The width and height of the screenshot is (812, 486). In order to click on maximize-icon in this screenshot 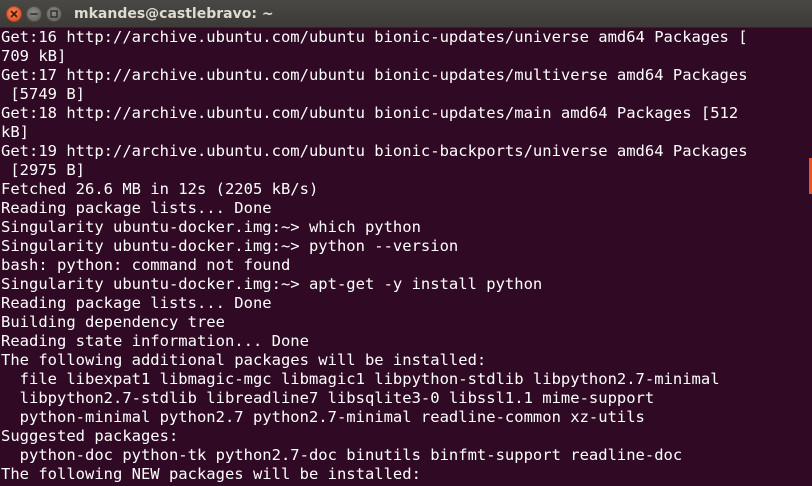, I will do `click(54, 14)`.